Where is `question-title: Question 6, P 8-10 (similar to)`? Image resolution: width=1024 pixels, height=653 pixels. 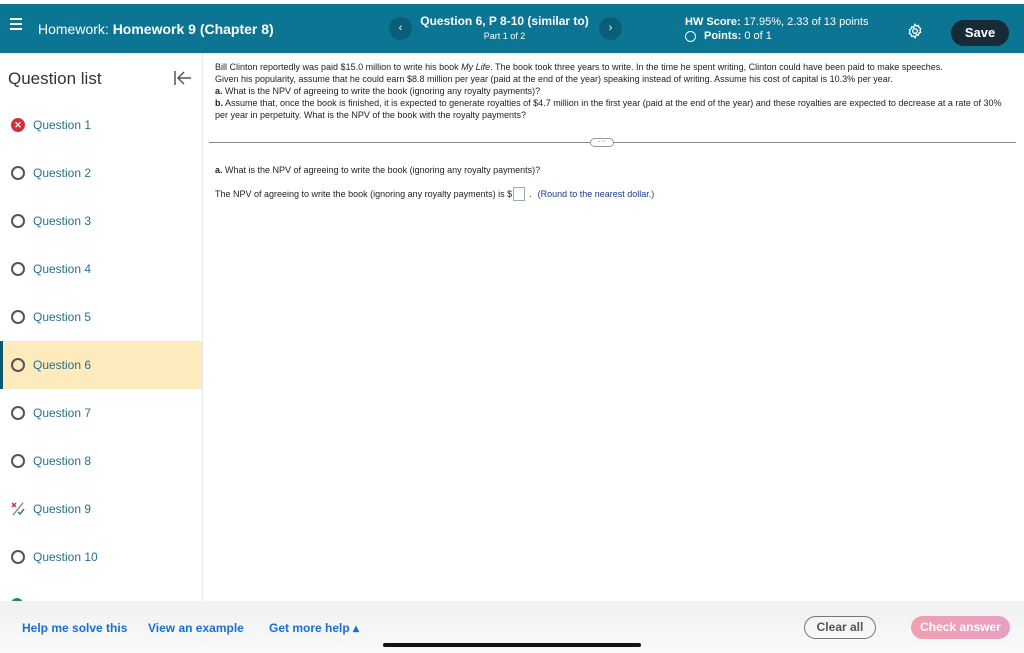 question-title: Question 6, P 8-10 (similar to) is located at coordinates (504, 21).